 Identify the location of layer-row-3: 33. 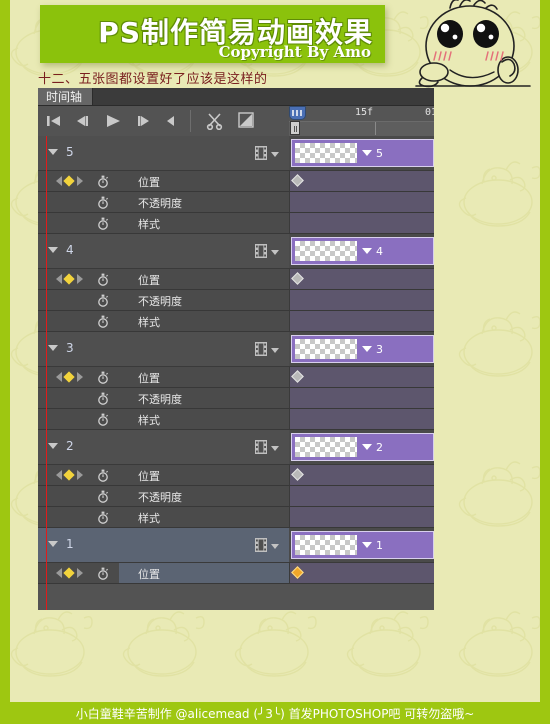
(236, 349).